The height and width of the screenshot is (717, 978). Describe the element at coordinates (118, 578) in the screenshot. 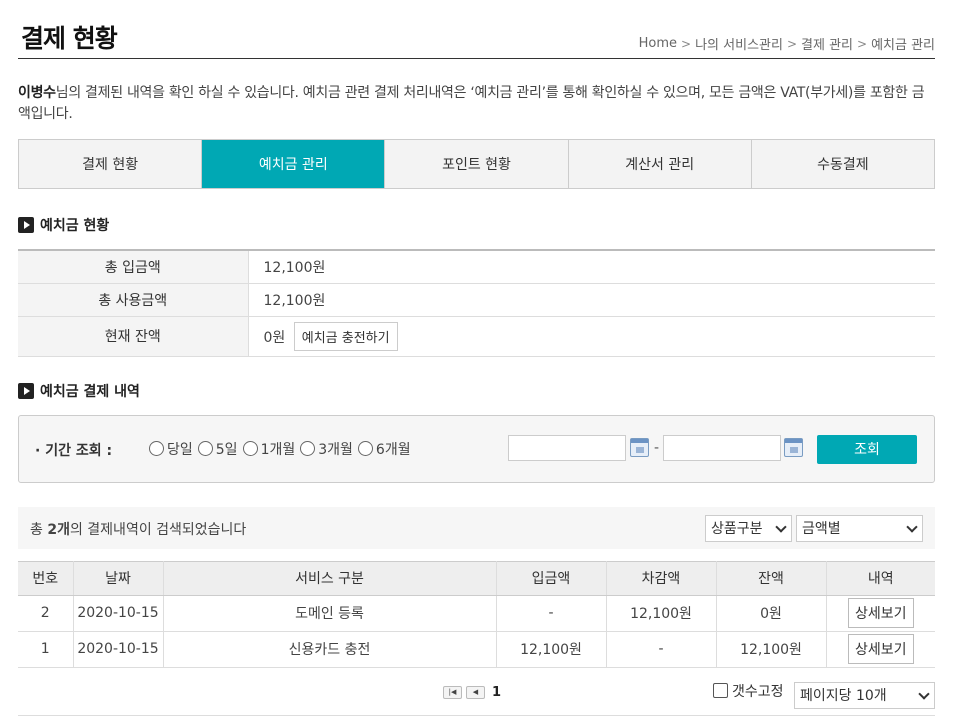

I see `column-header: 날짜` at that location.